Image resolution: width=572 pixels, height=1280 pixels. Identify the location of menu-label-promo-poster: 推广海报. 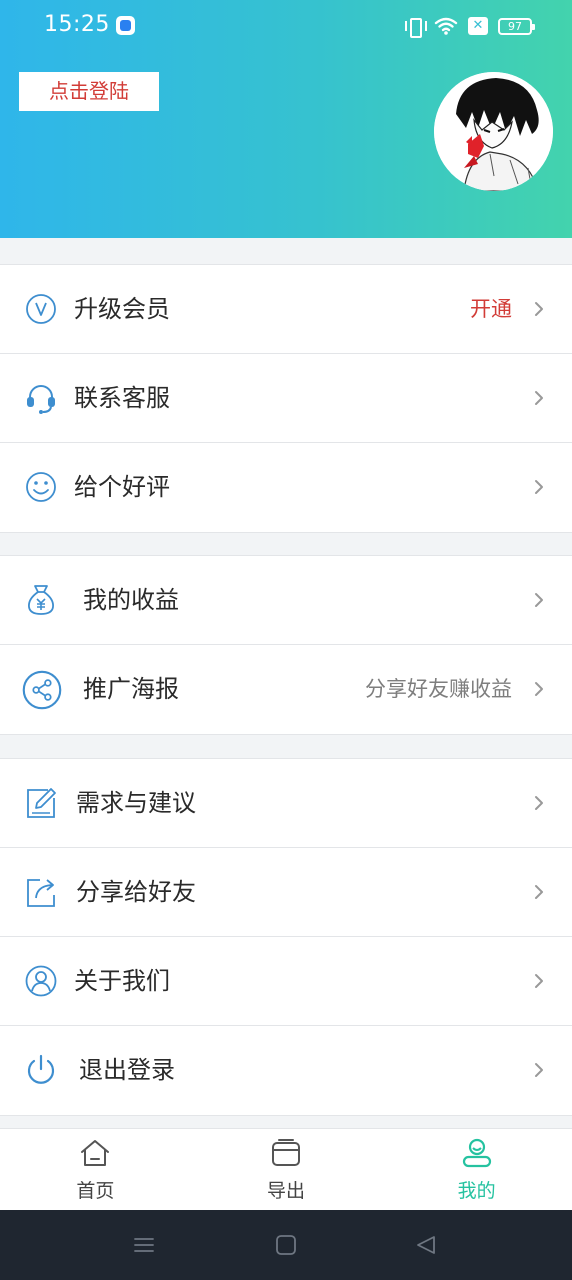
(131, 689).